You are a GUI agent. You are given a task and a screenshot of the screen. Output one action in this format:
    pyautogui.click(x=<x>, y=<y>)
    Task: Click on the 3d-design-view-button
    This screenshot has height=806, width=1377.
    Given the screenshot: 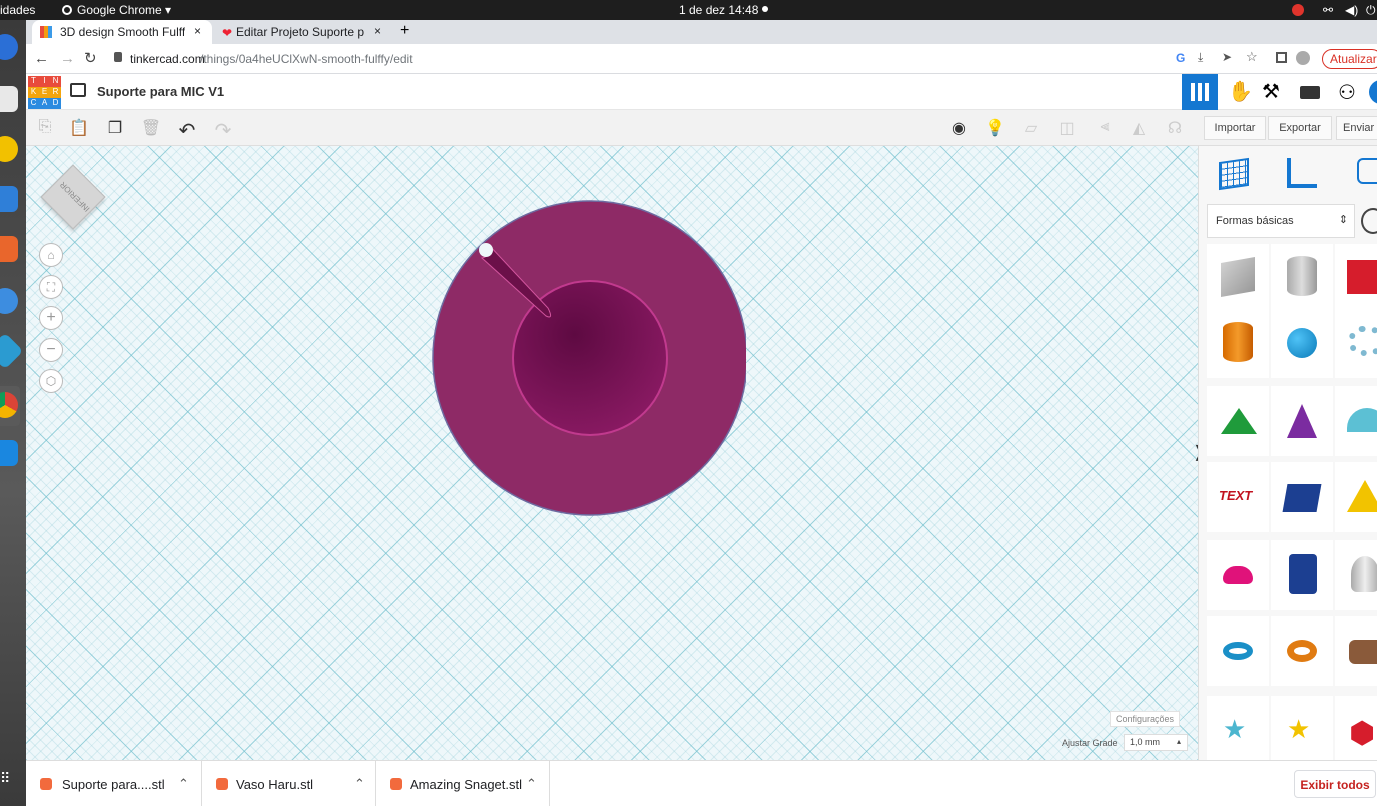 What is the action you would take?
    pyautogui.click(x=1200, y=92)
    